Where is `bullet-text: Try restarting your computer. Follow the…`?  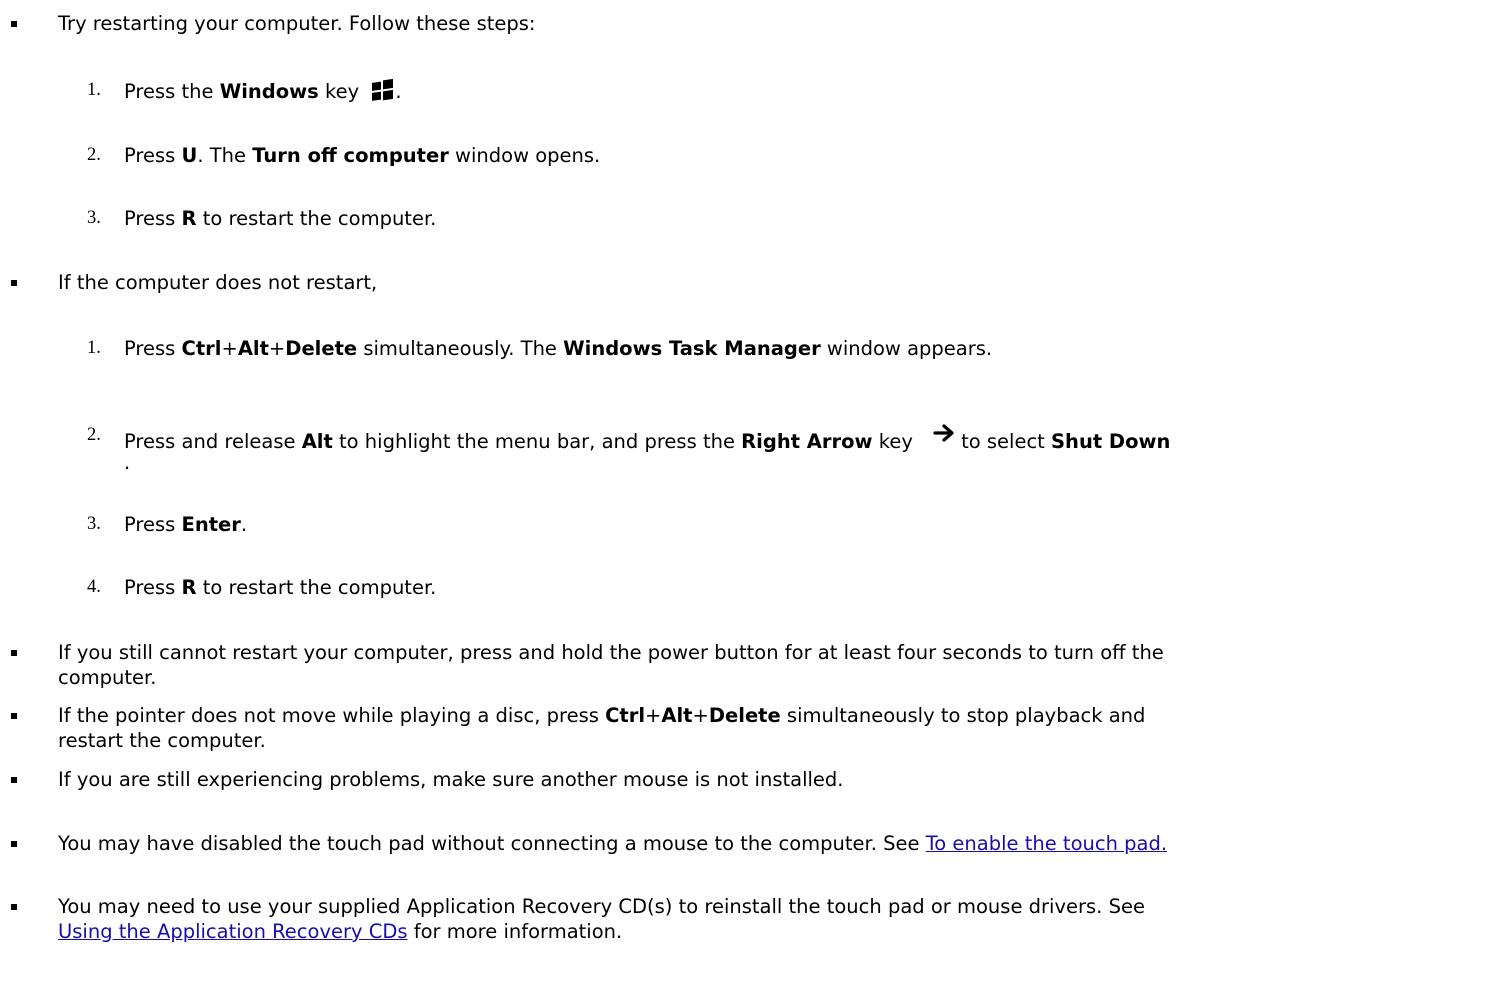
bullet-text: Try restarting your computer. Follow the… is located at coordinates (297, 23).